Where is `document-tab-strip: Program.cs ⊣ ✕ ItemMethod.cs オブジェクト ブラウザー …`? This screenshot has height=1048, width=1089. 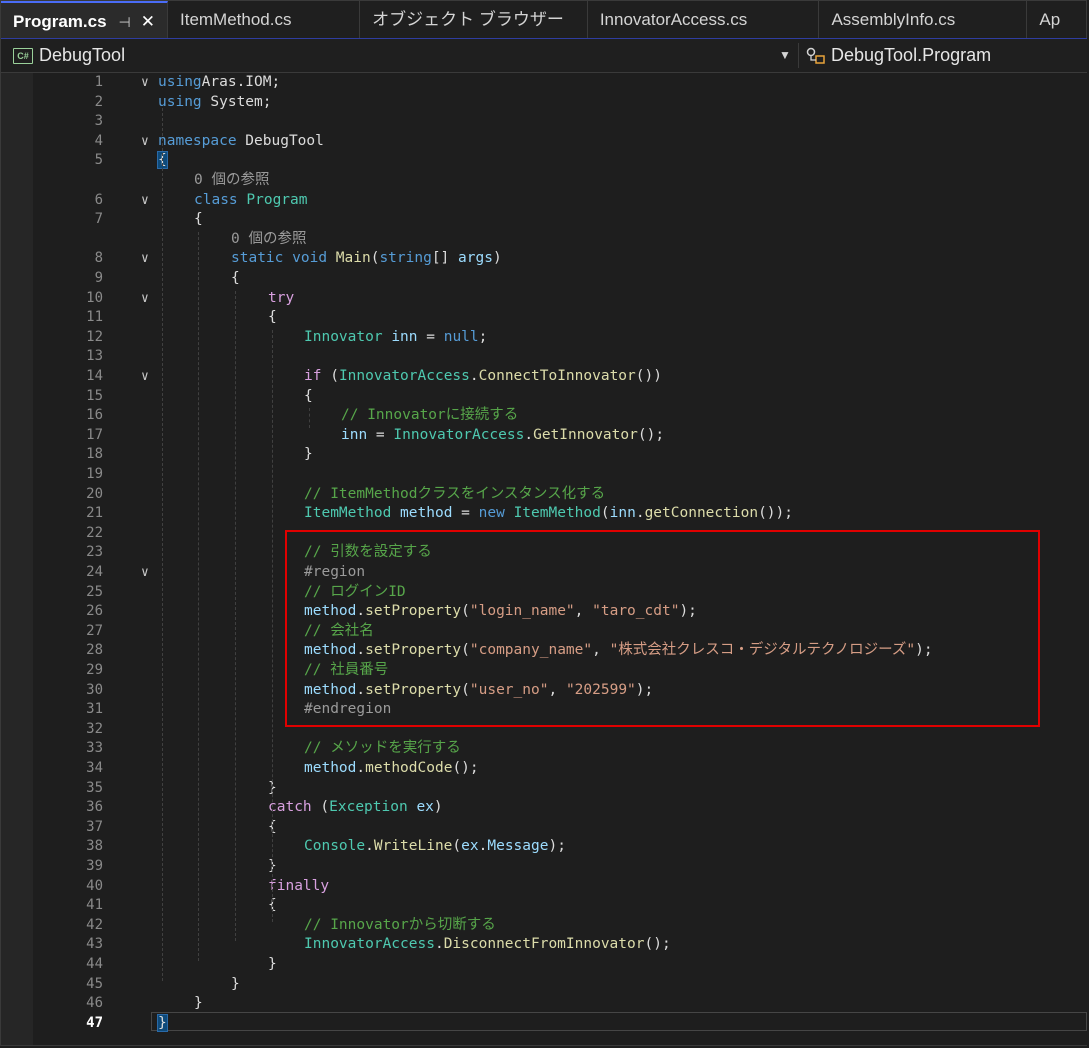 document-tab-strip: Program.cs ⊣ ✕ ItemMethod.cs オブジェクト ブラウザー … is located at coordinates (544, 20).